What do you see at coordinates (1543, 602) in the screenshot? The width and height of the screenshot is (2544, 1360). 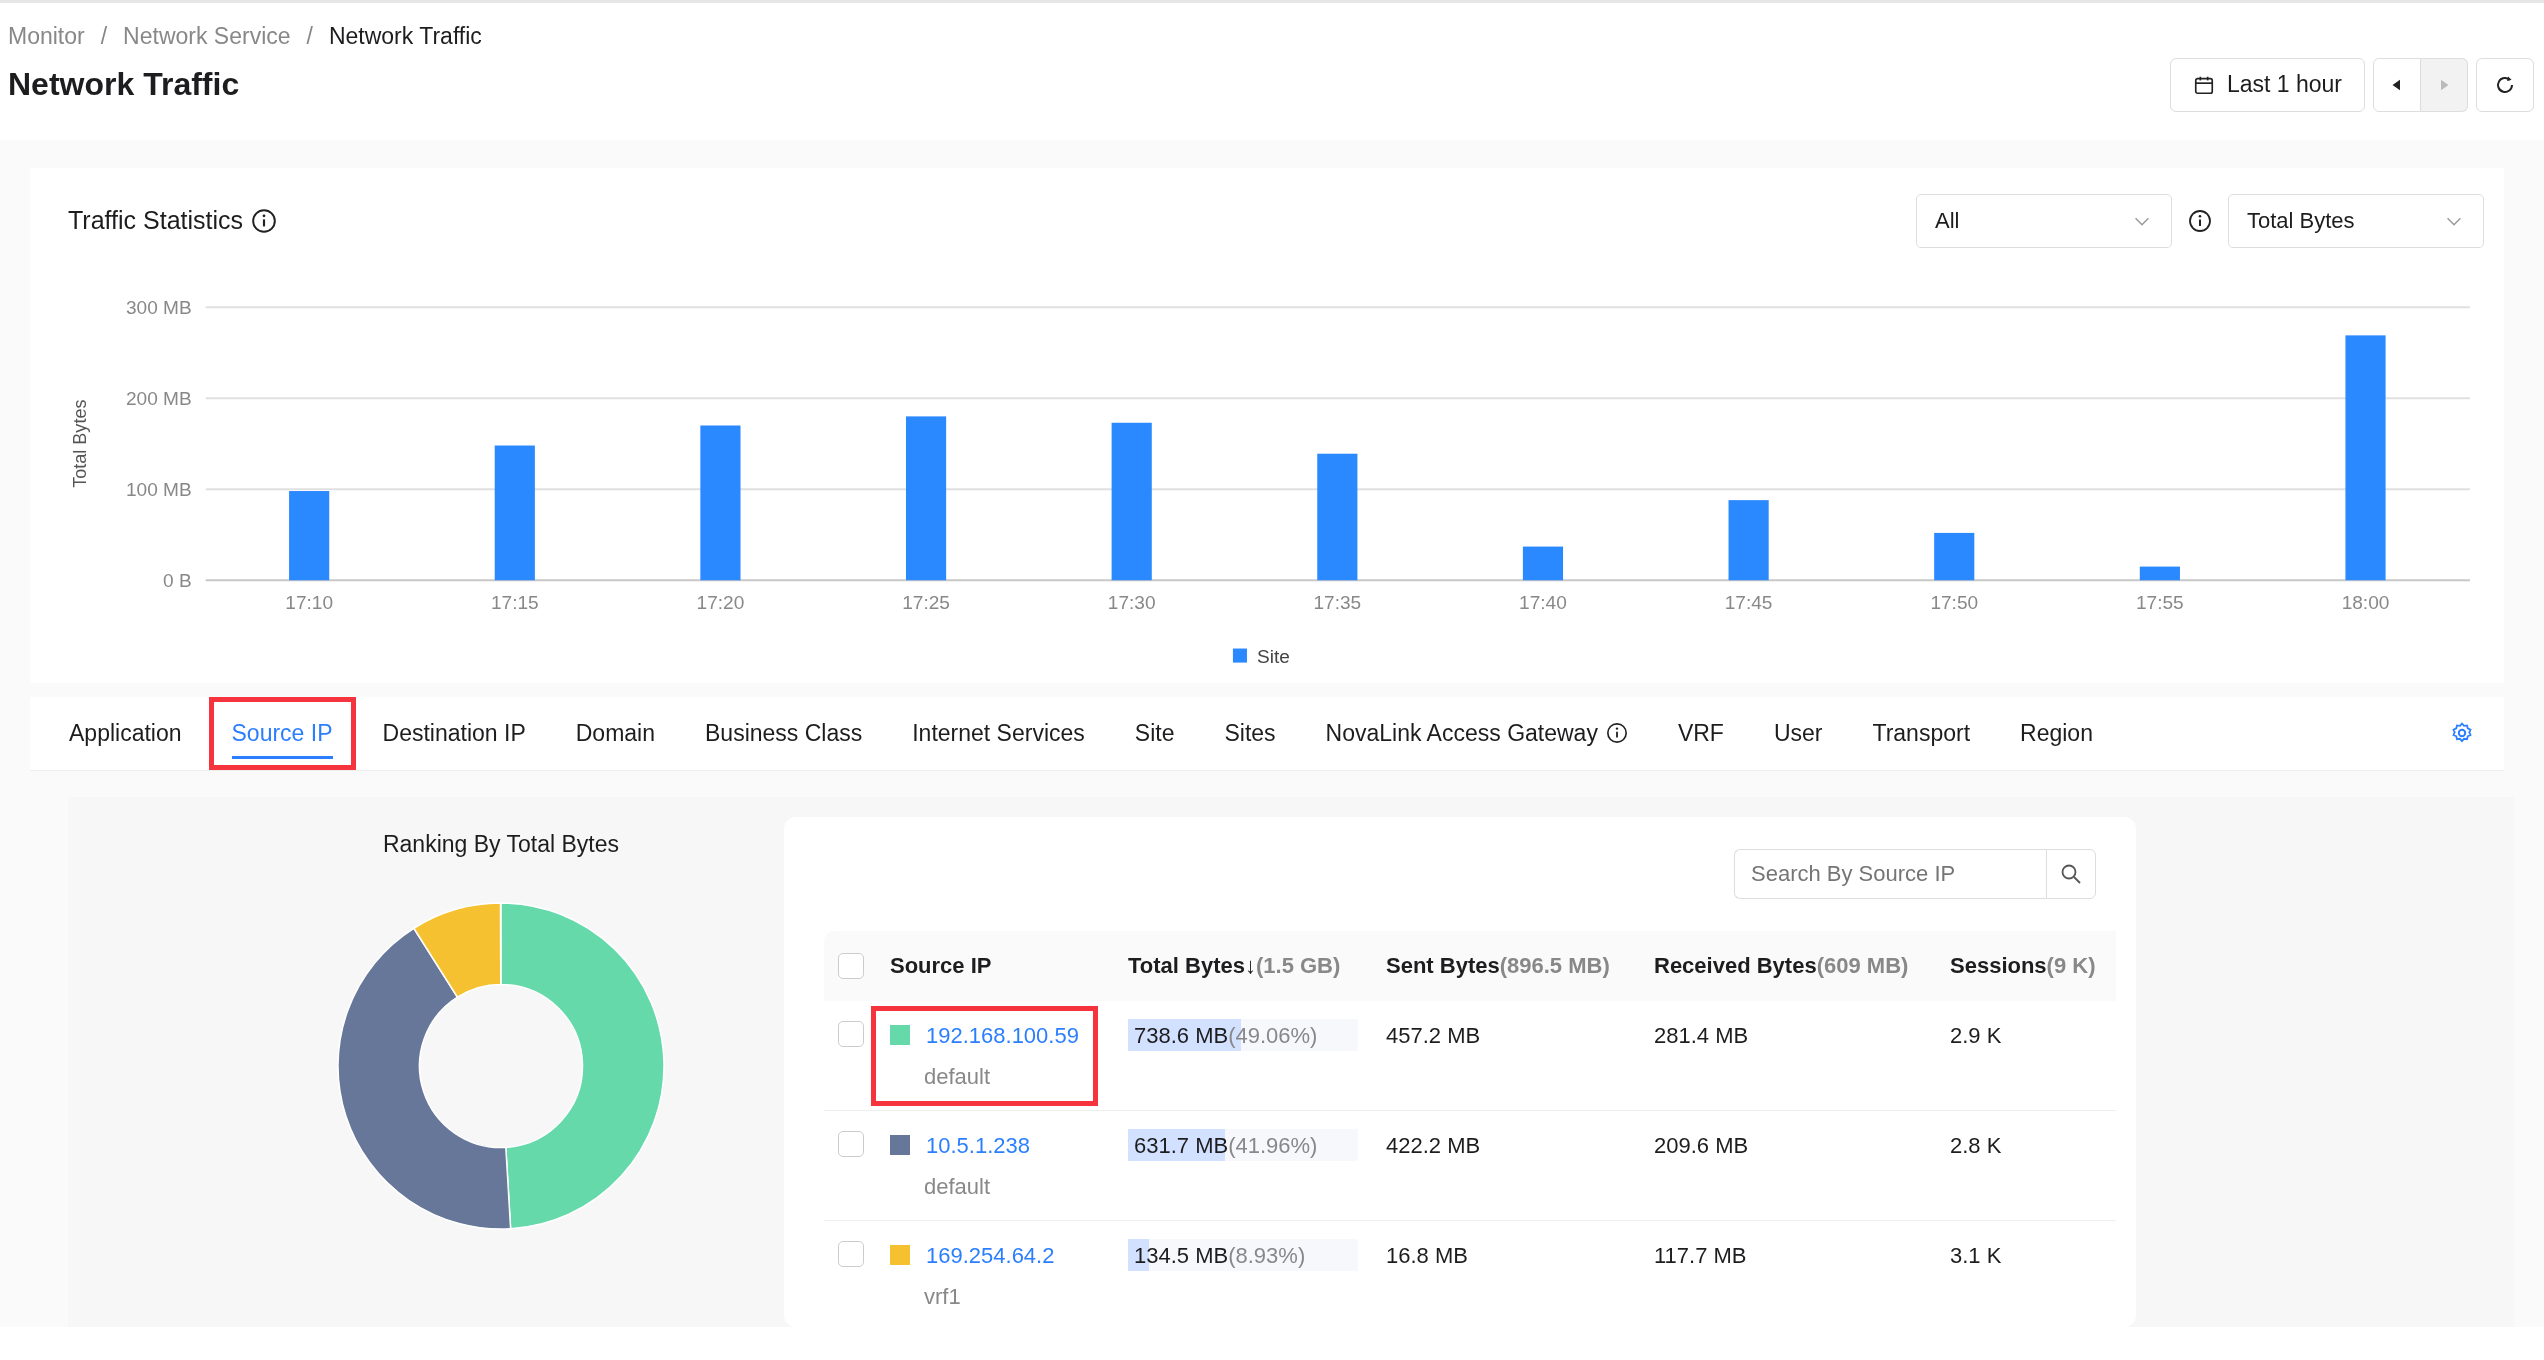 I see `x-axis-label: 17:40` at bounding box center [1543, 602].